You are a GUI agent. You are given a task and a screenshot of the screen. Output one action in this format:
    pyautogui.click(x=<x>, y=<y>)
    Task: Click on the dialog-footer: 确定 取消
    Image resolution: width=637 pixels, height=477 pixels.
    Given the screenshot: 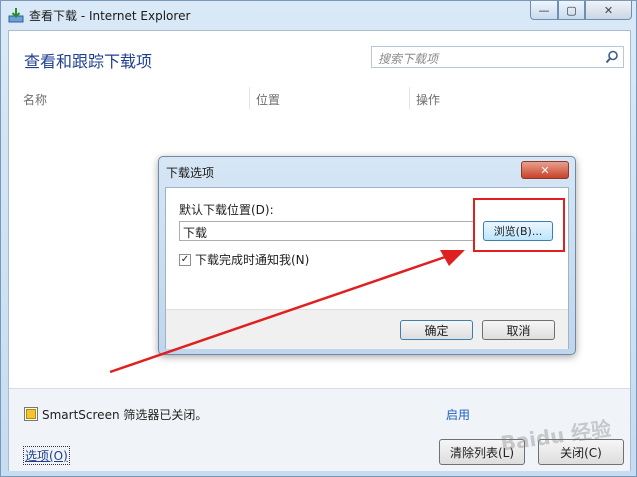 What is the action you would take?
    pyautogui.click(x=367, y=329)
    